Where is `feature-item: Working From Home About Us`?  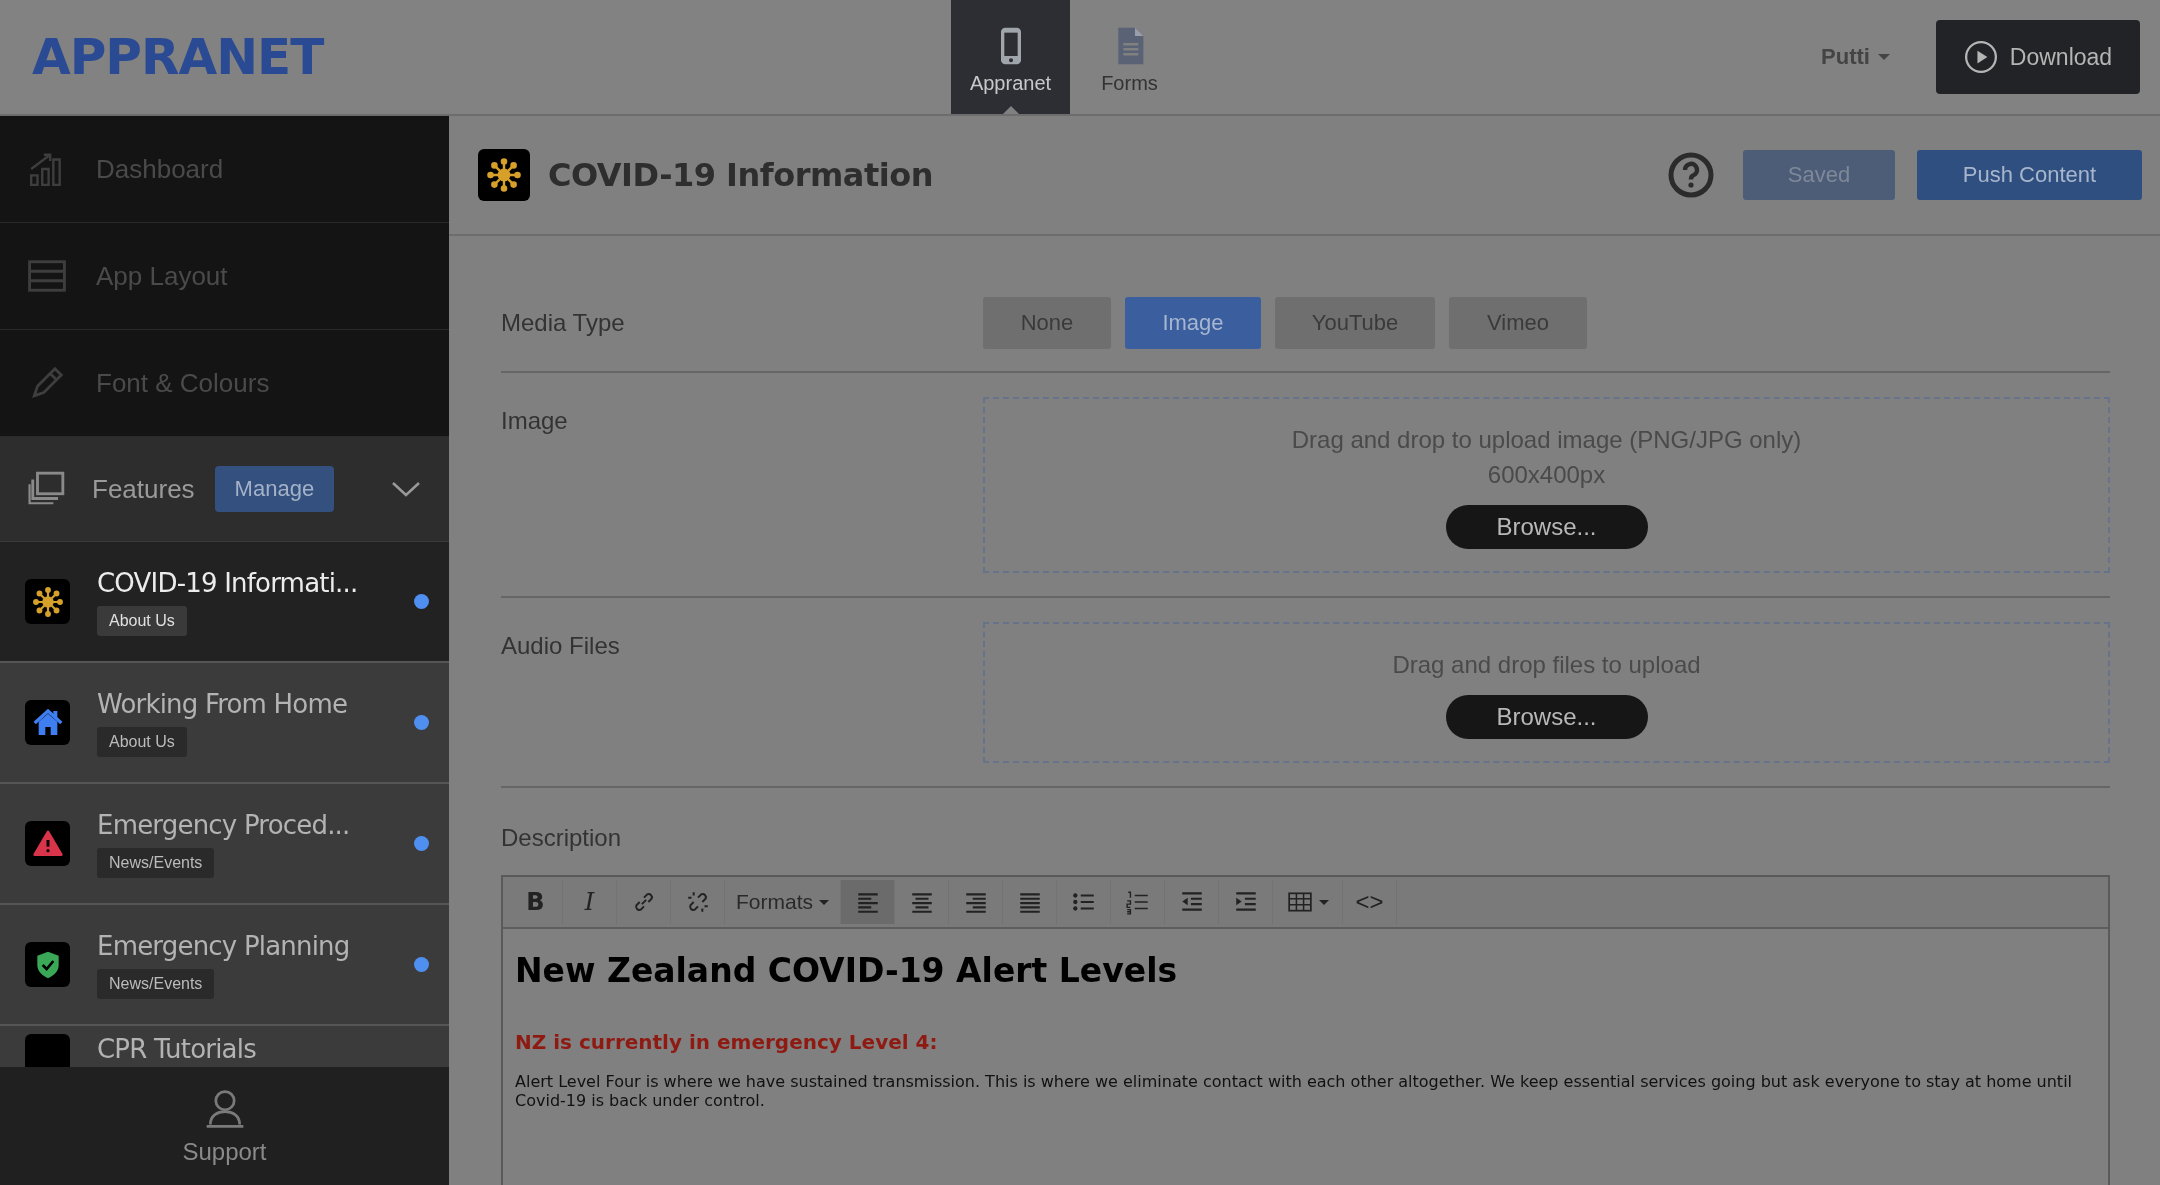 feature-item: Working From Home About Us is located at coordinates (224, 723).